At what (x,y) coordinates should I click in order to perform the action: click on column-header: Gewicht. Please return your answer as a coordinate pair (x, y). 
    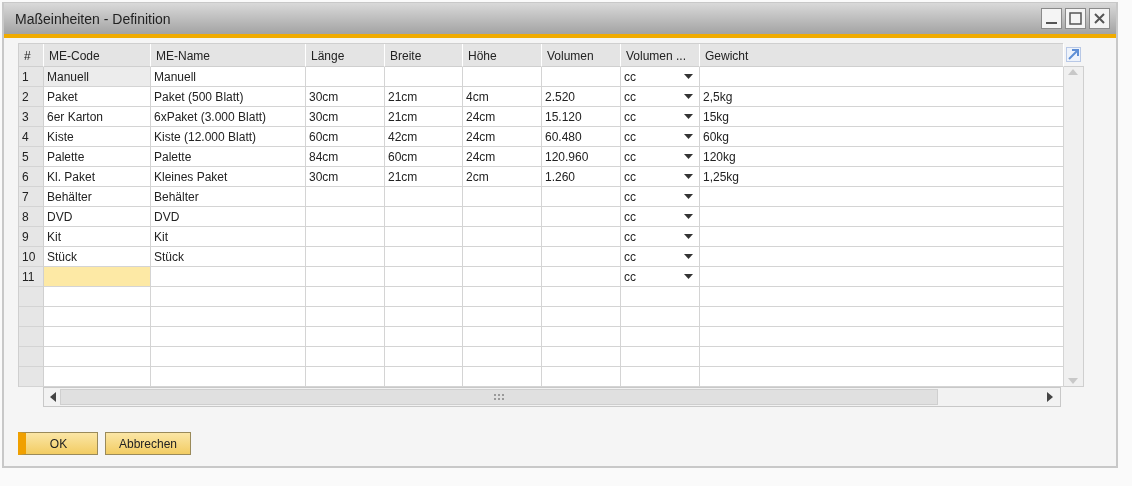
    Looking at the image, I should click on (882, 55).